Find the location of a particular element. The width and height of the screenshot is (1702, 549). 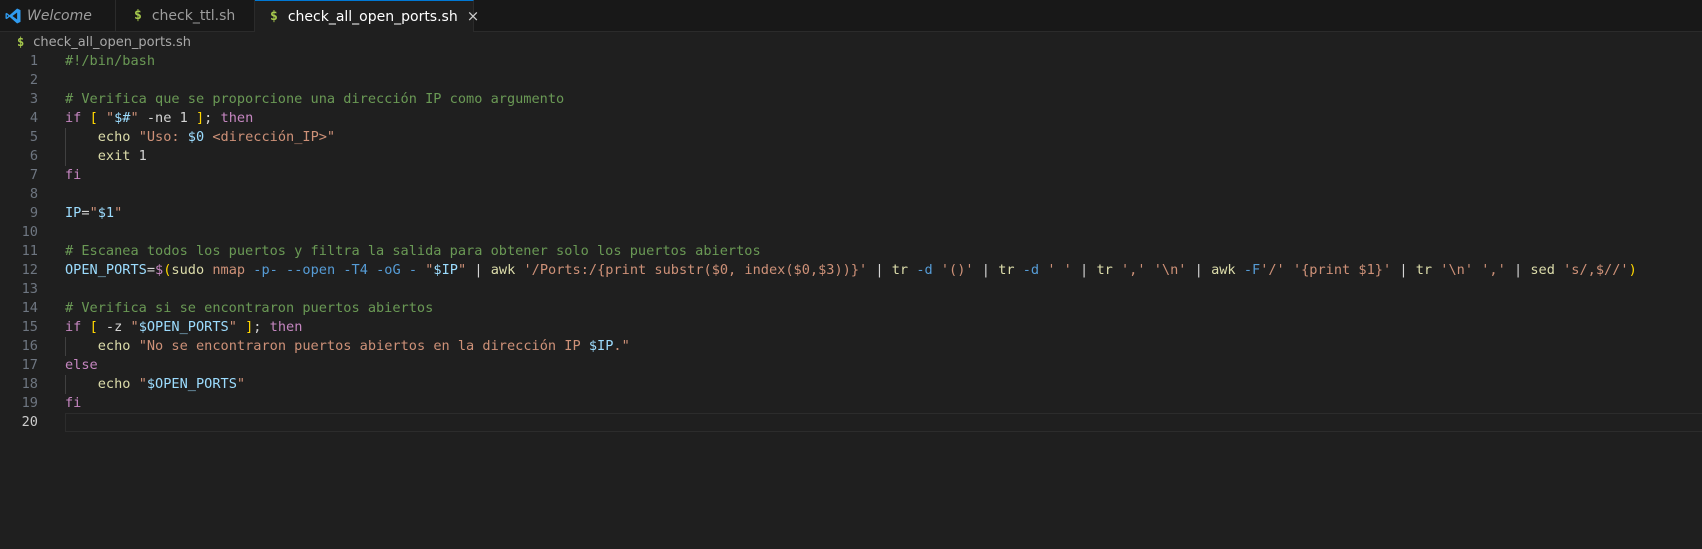

code-line: 1 #!/bin/bash is located at coordinates (851, 61).